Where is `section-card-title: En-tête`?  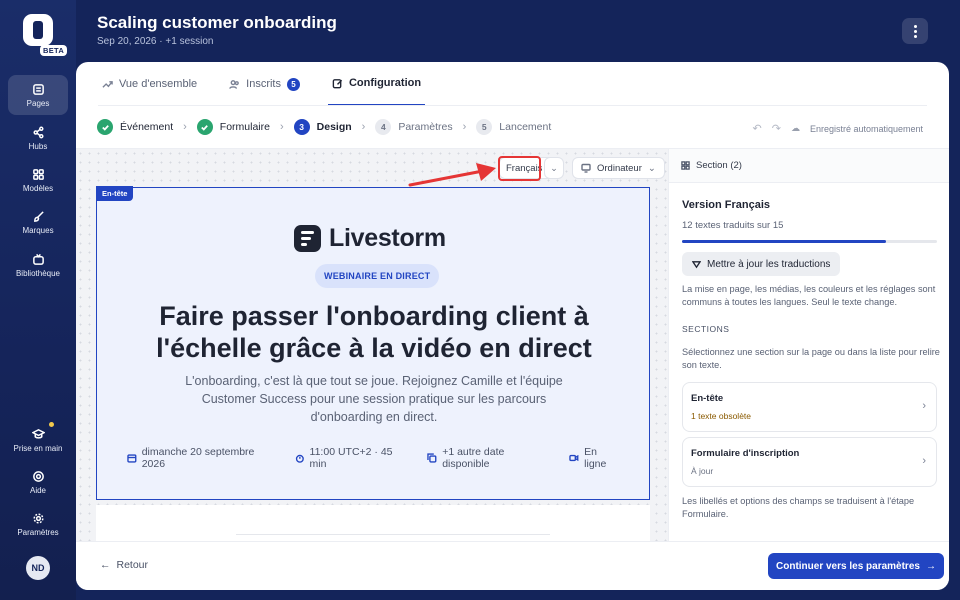 section-card-title: En-tête is located at coordinates (707, 398).